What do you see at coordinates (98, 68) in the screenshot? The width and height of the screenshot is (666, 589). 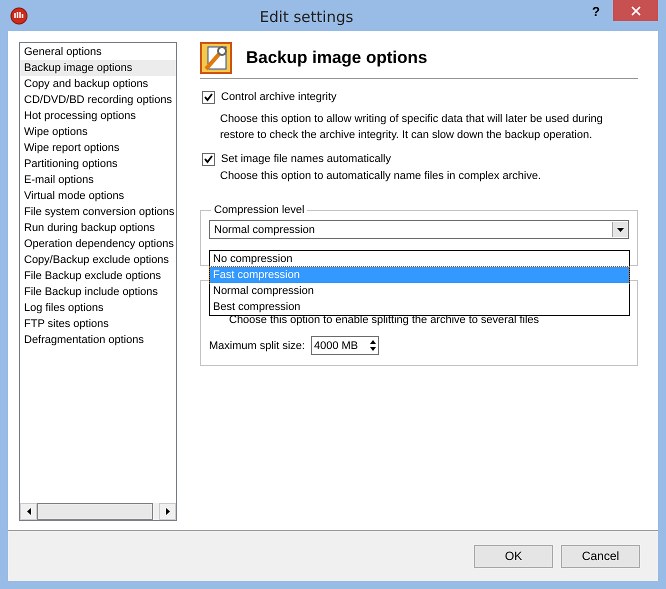 I see `sidebar-item: Backup image options` at bounding box center [98, 68].